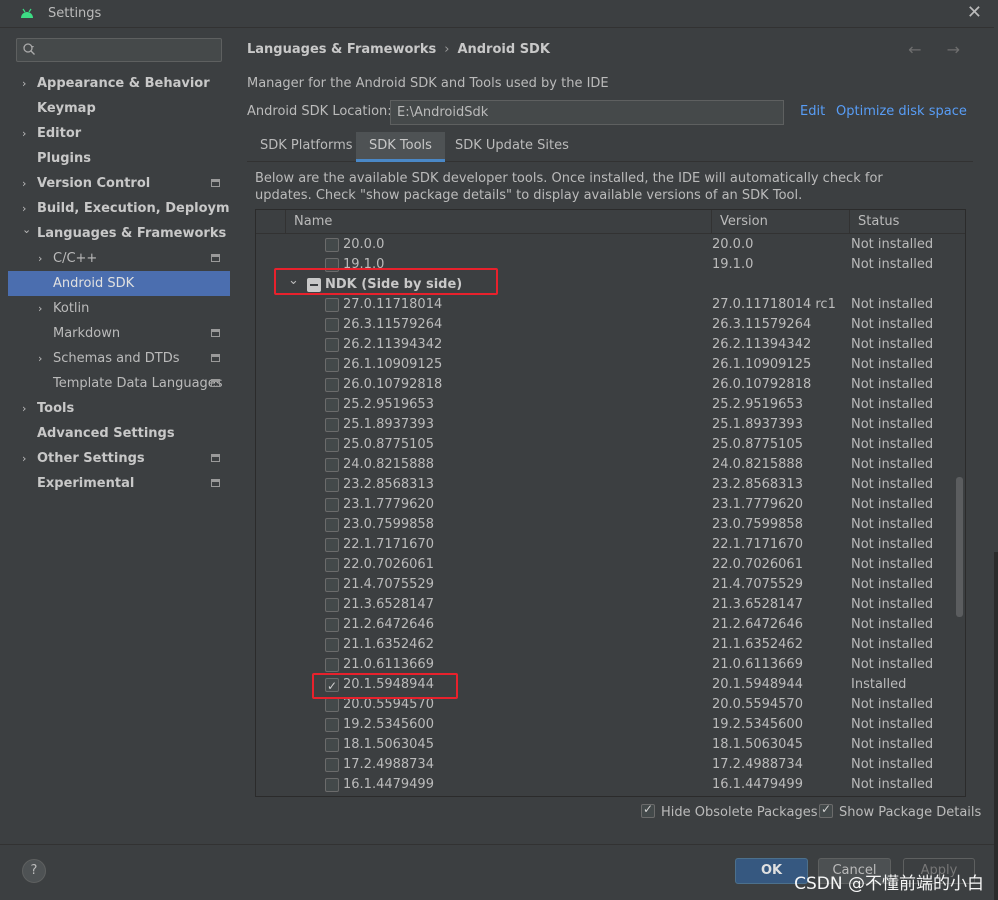 This screenshot has width=998, height=900. I want to click on sidebar-item: › Schemas and DTDs, so click(119, 358).